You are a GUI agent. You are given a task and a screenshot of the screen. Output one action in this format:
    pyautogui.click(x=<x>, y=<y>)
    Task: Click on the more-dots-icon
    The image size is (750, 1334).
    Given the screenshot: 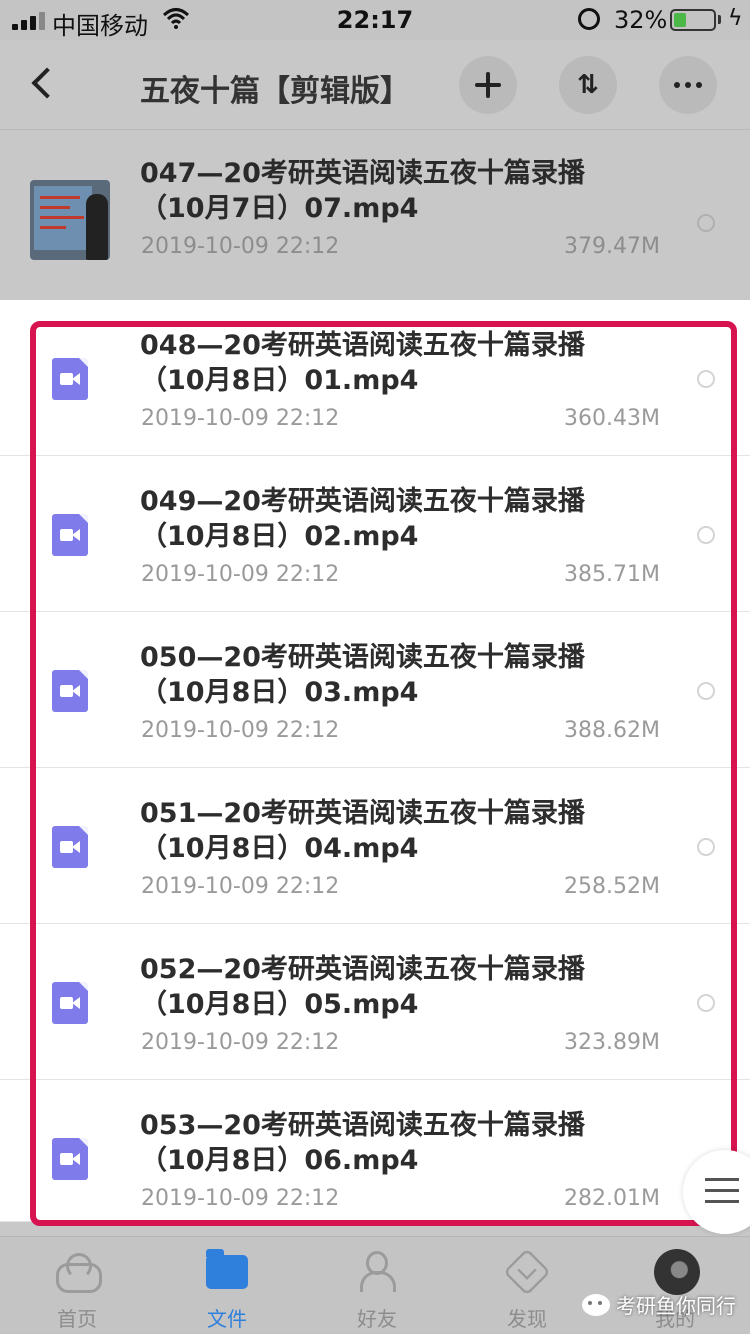 What is the action you would take?
    pyautogui.click(x=688, y=85)
    